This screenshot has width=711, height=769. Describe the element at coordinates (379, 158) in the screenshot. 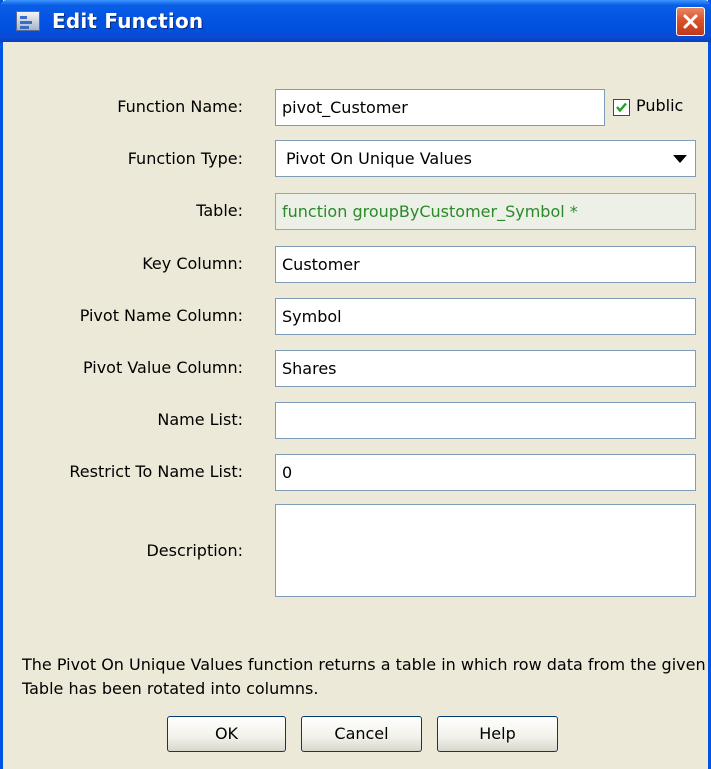

I see `function-type-value: Pivot On Unique Values` at that location.